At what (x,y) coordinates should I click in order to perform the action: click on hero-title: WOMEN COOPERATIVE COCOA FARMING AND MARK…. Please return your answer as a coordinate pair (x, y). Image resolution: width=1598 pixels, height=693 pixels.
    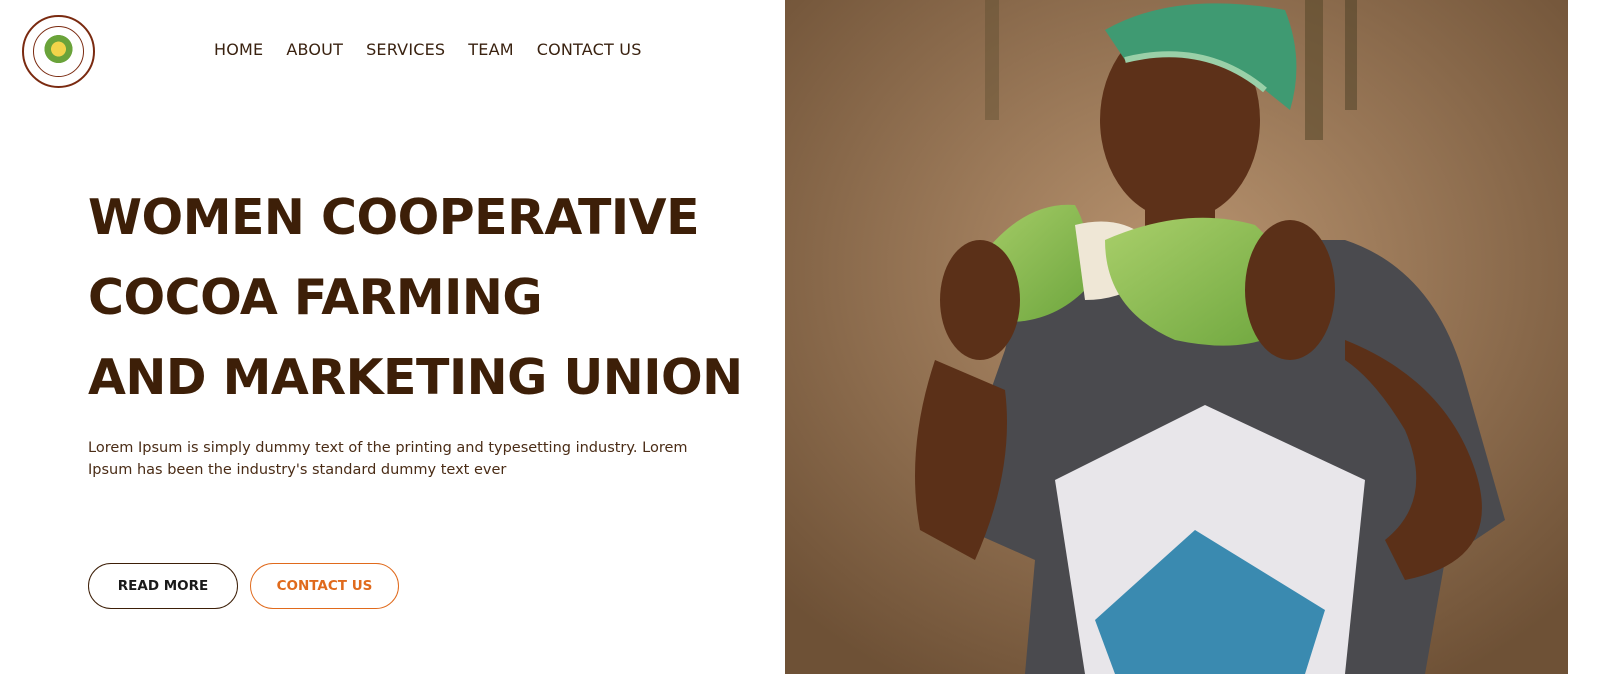
    Looking at the image, I should click on (428, 298).